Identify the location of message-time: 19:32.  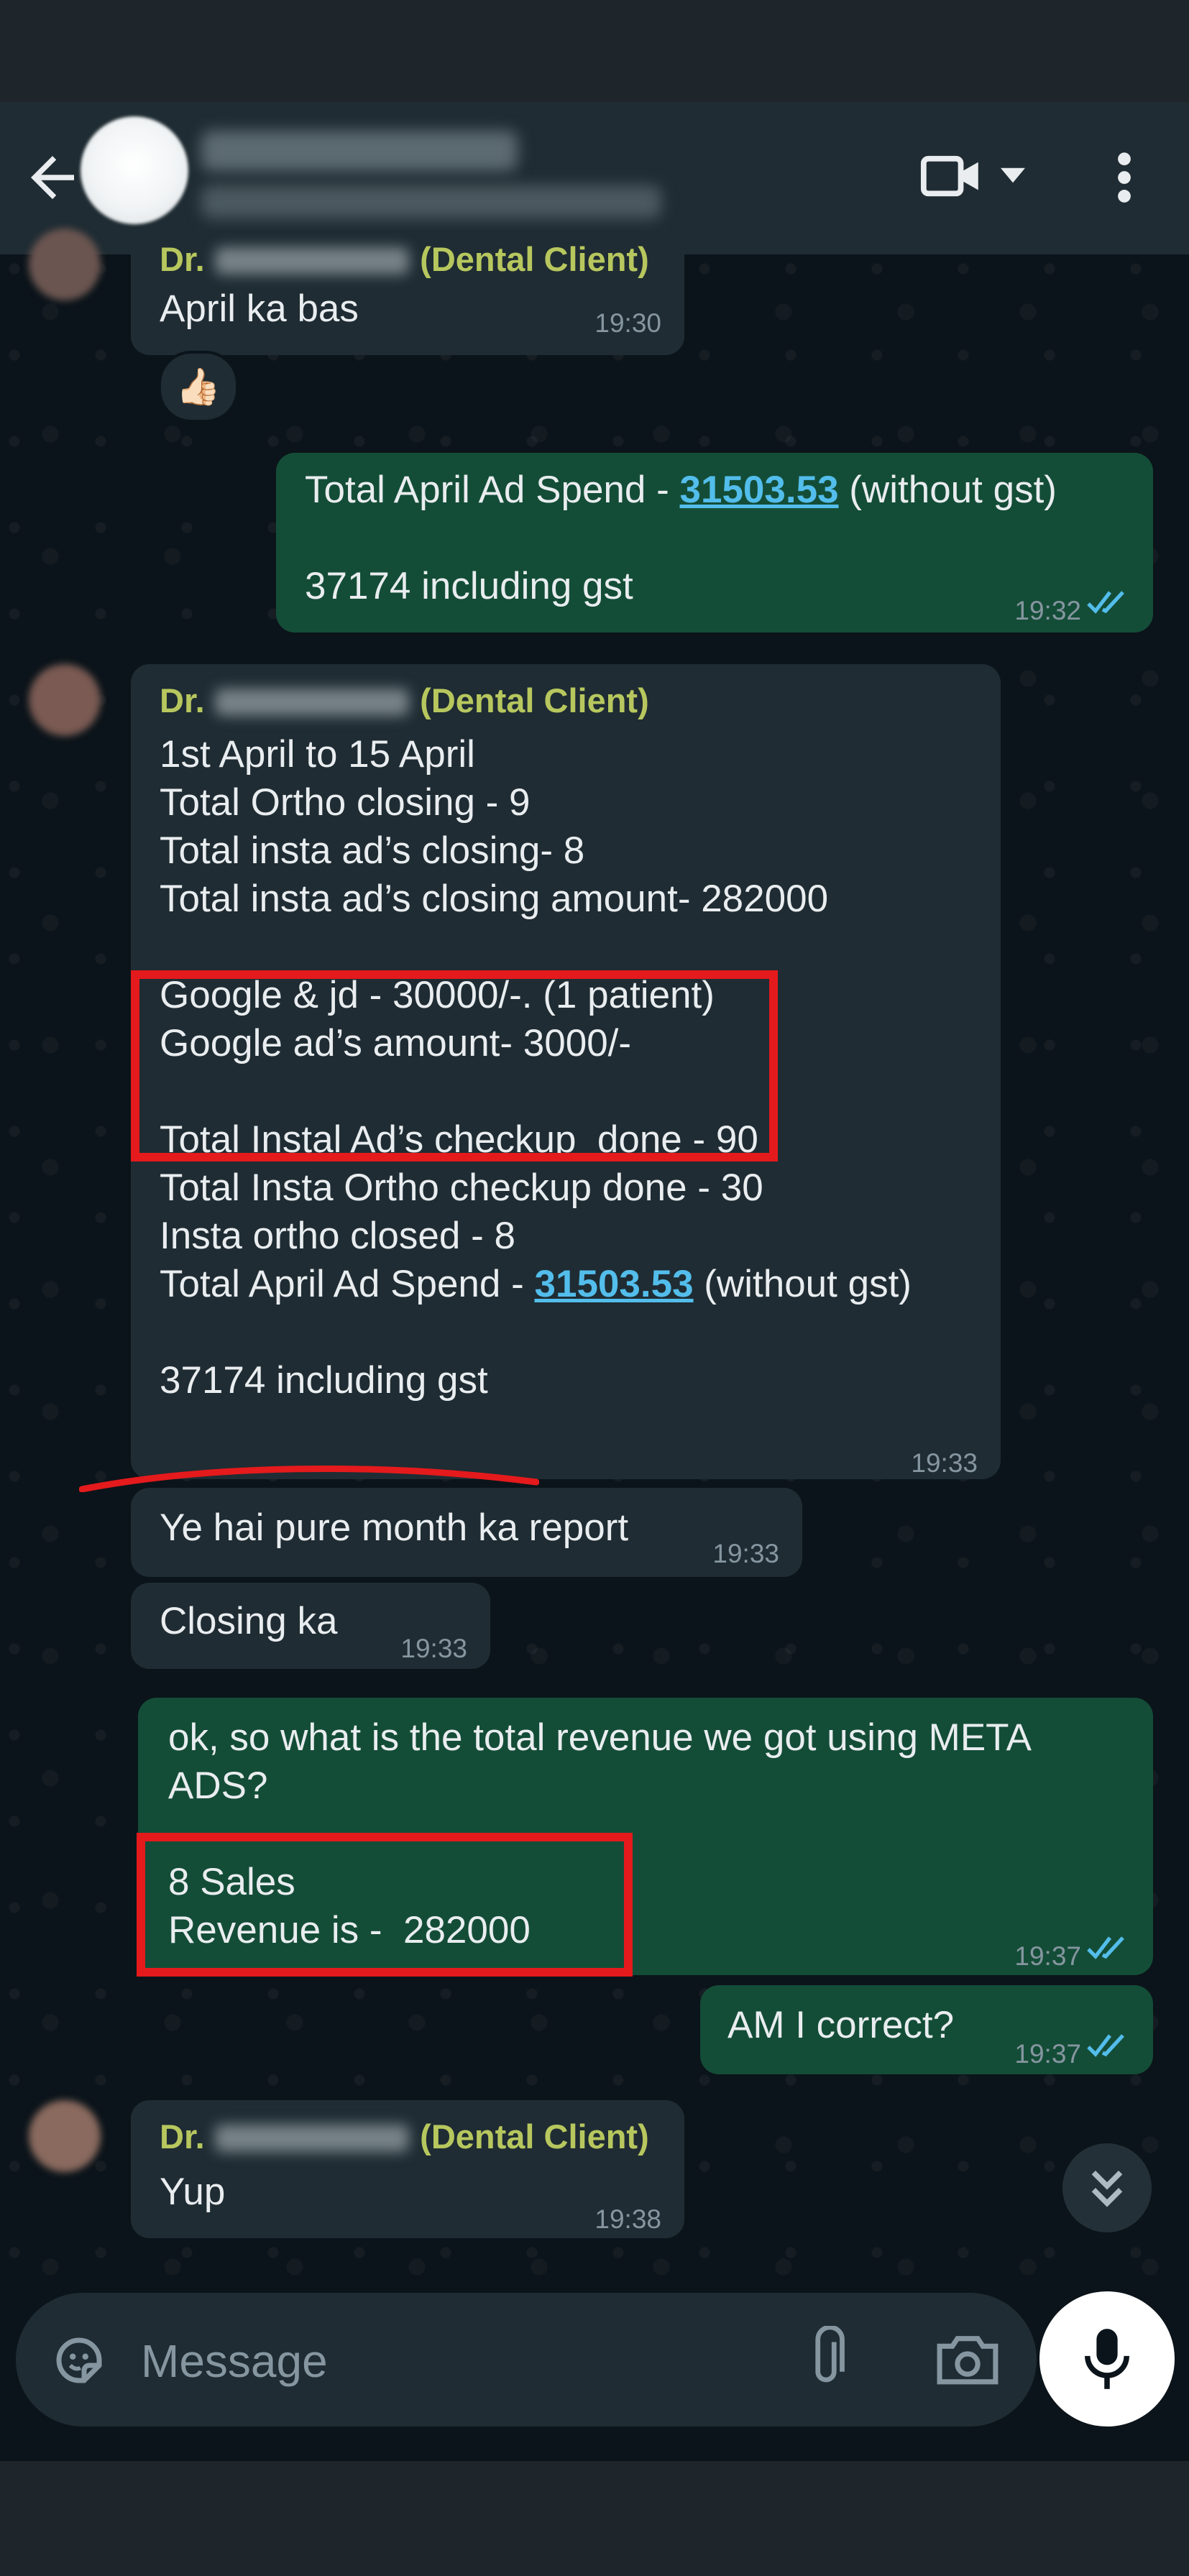
(1047, 610).